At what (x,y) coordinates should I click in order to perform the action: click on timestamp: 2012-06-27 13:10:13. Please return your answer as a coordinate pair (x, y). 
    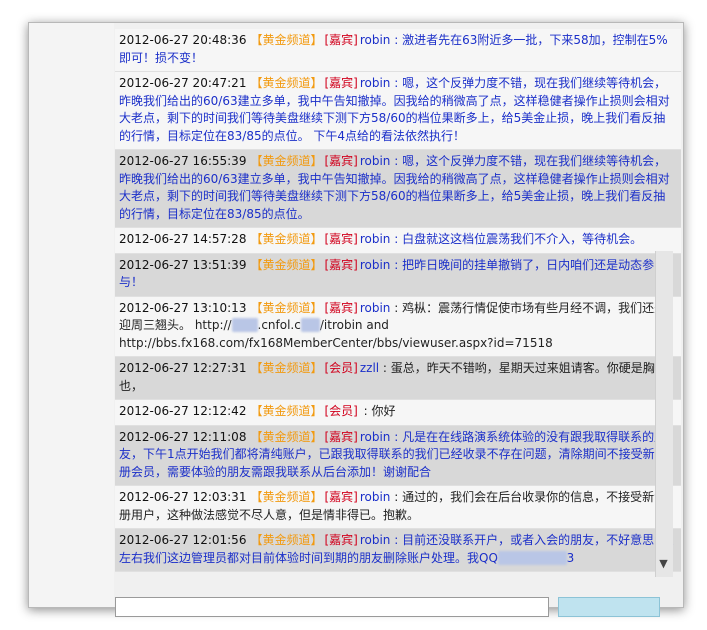
    Looking at the image, I should click on (183, 307).